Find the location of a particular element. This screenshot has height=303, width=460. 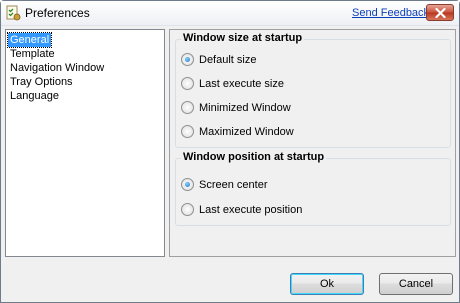

window-position-group-title: Window position at startup is located at coordinates (254, 157).